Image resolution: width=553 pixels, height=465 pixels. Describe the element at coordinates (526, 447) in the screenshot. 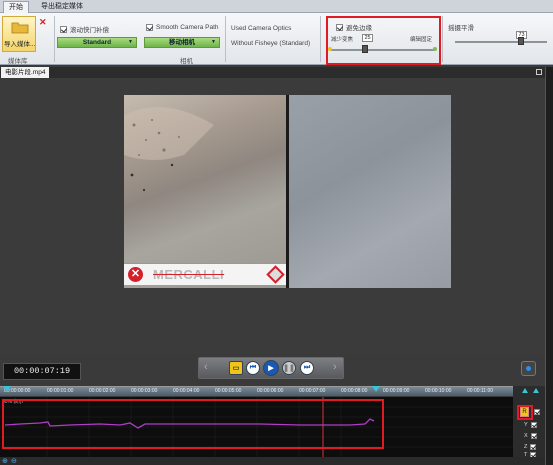

I see `axis-z-label: Z` at that location.